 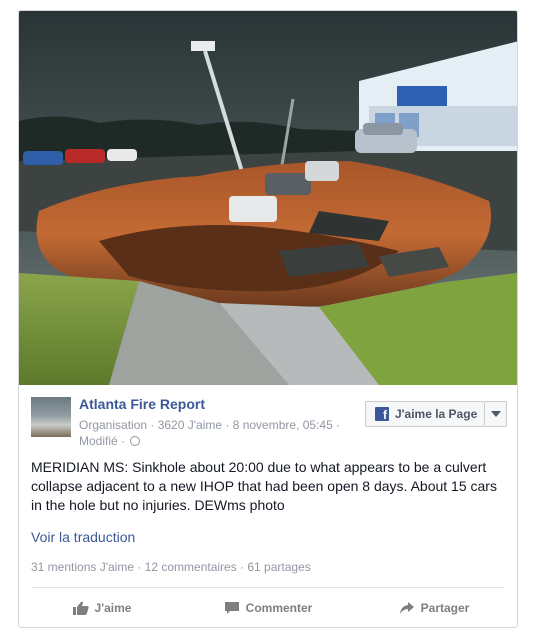 I want to click on like-page-dropdown-button, so click(x=496, y=414).